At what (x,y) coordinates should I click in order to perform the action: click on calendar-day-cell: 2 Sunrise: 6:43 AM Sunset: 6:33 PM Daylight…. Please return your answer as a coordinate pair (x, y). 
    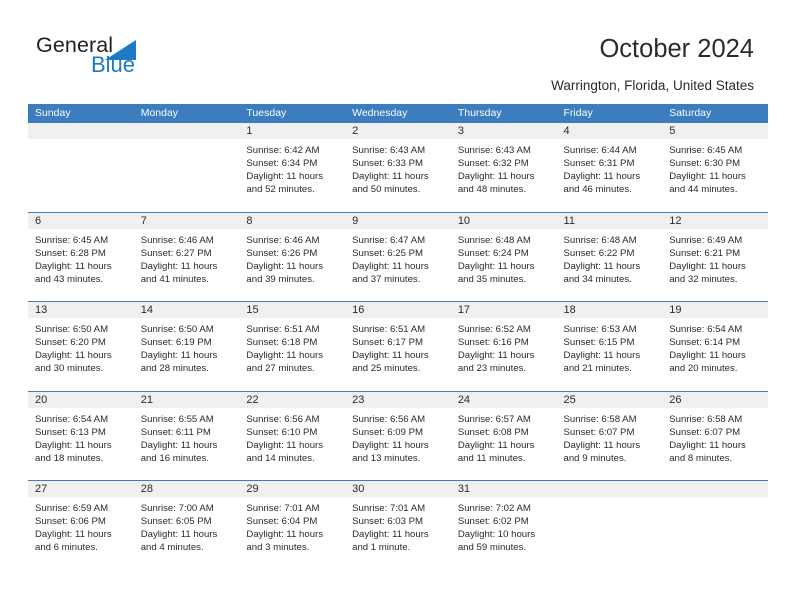
    Looking at the image, I should click on (398, 167).